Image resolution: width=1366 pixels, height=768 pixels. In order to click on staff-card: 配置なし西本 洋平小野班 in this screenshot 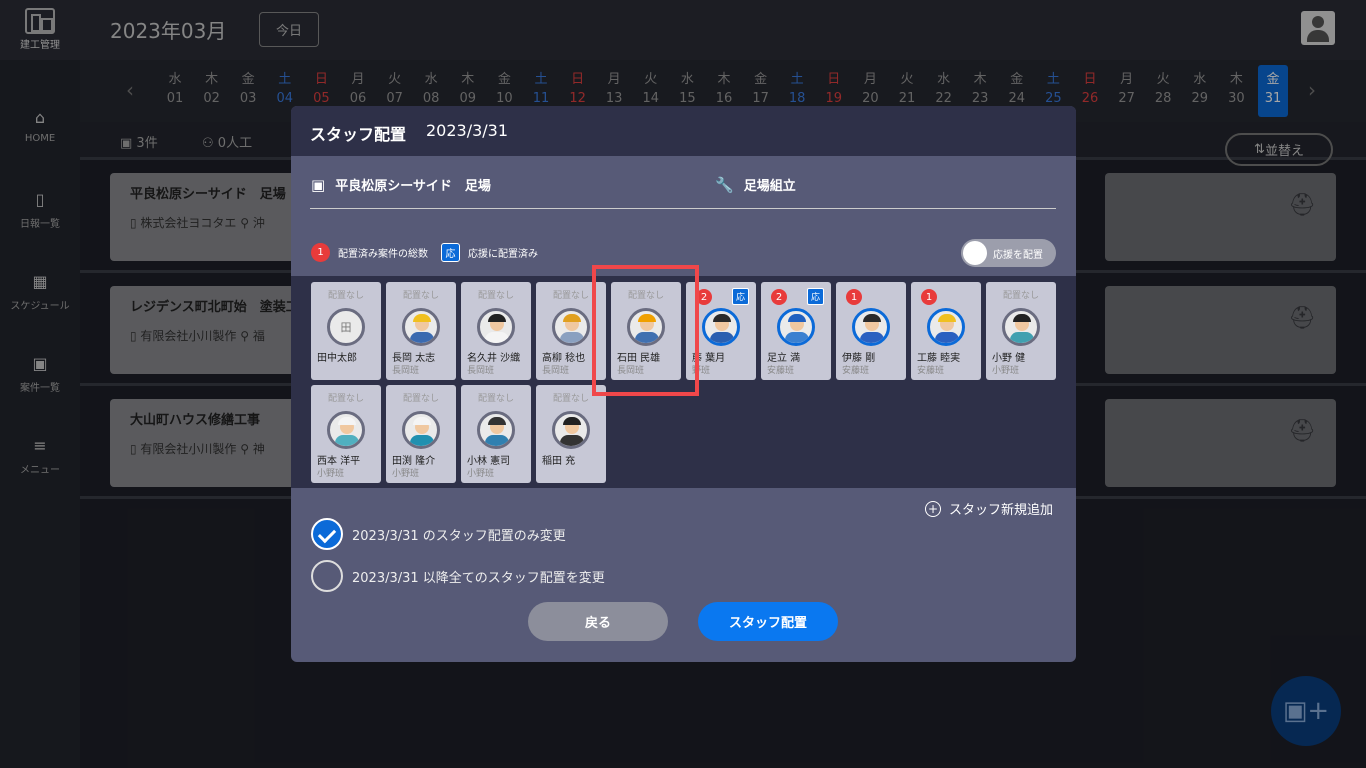, I will do `click(346, 434)`.